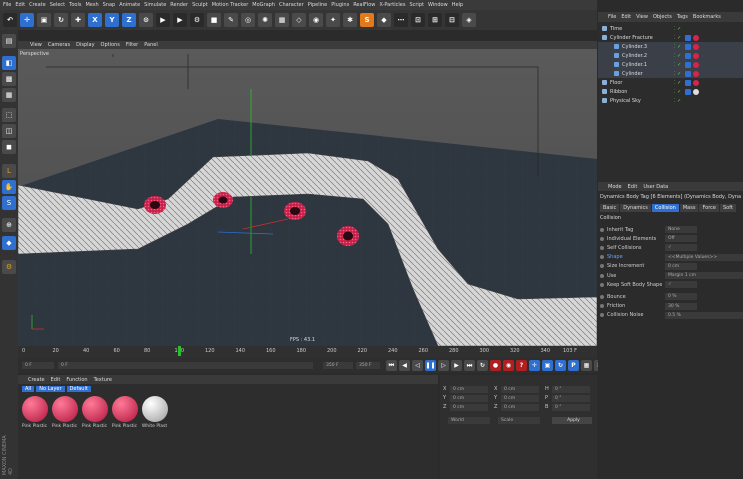  I want to click on attr-value-field: Off, so click(681, 239).